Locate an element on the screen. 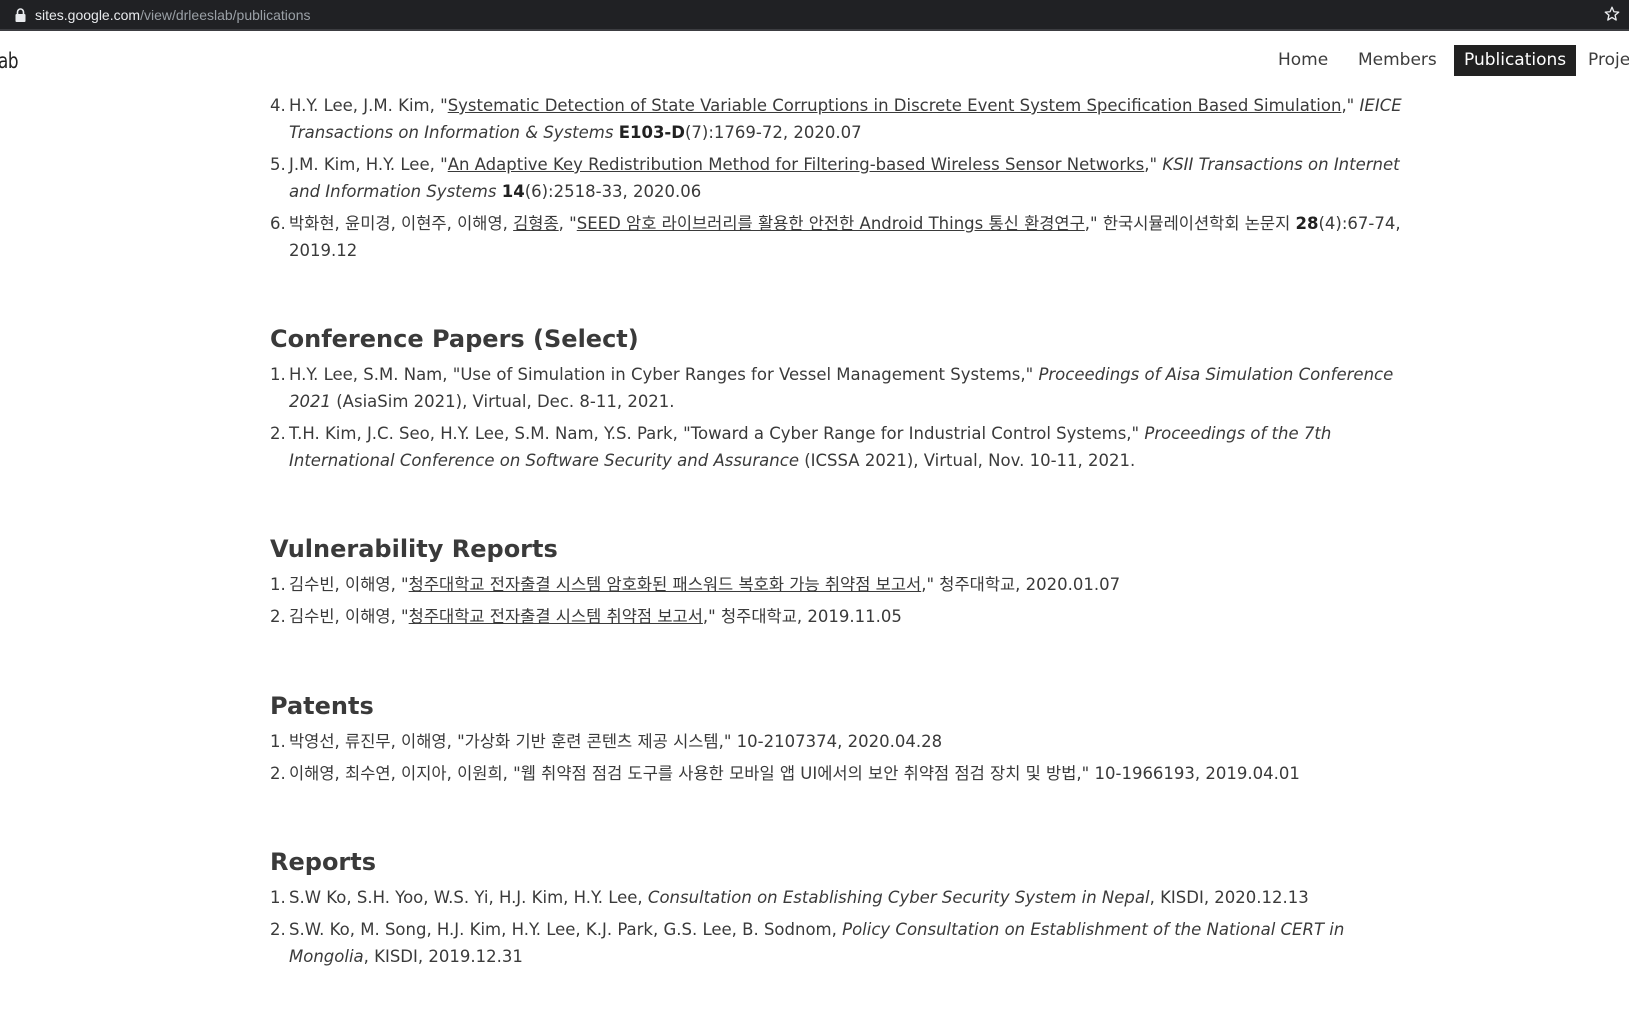 This screenshot has height=1026, width=1629. author-link: 김형종 is located at coordinates (536, 223).